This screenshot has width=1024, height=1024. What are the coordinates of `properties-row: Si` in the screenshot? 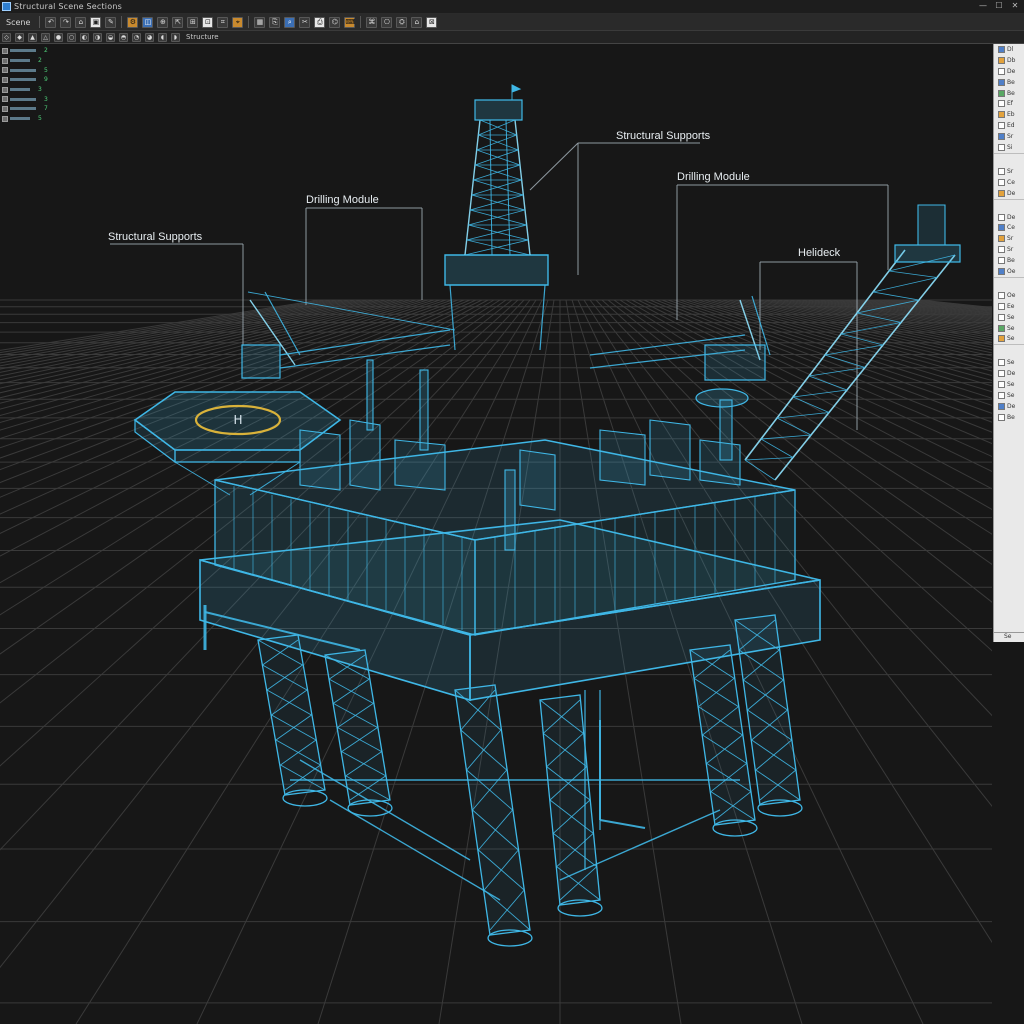 It's located at (1009, 147).